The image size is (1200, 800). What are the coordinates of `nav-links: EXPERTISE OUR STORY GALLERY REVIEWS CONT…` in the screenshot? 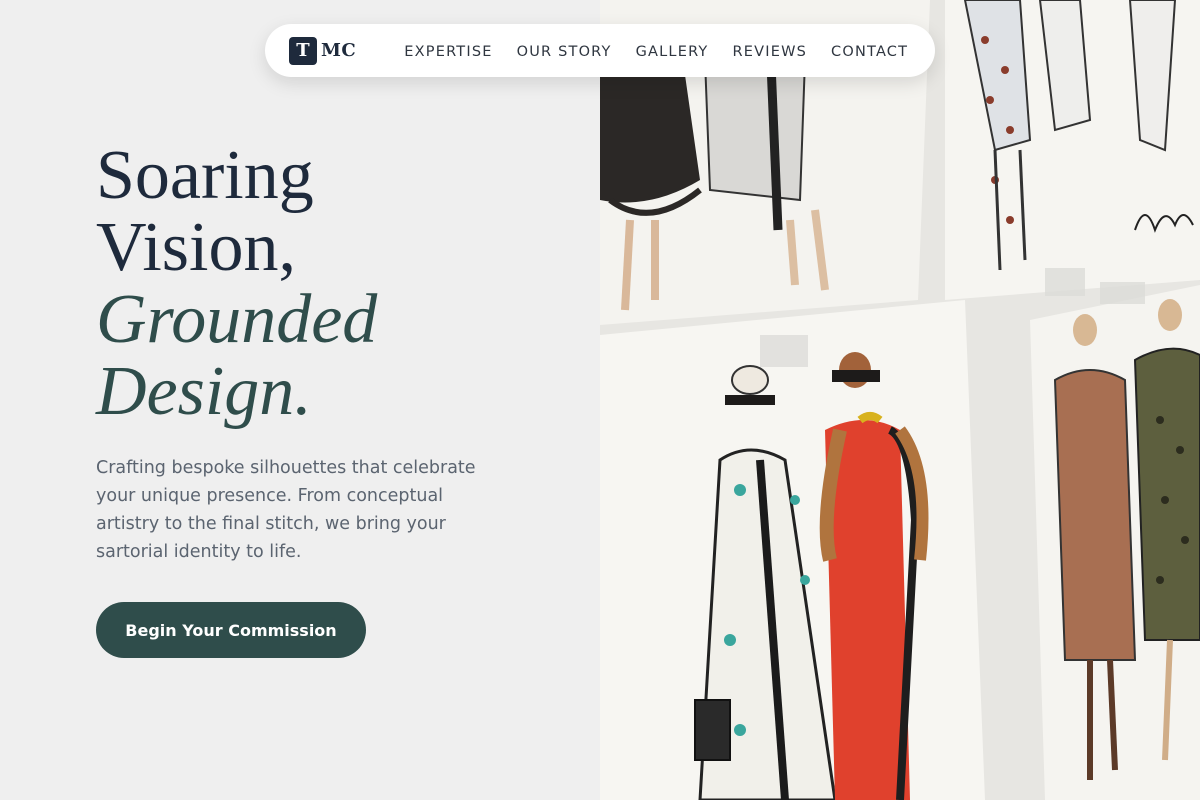 It's located at (656, 50).